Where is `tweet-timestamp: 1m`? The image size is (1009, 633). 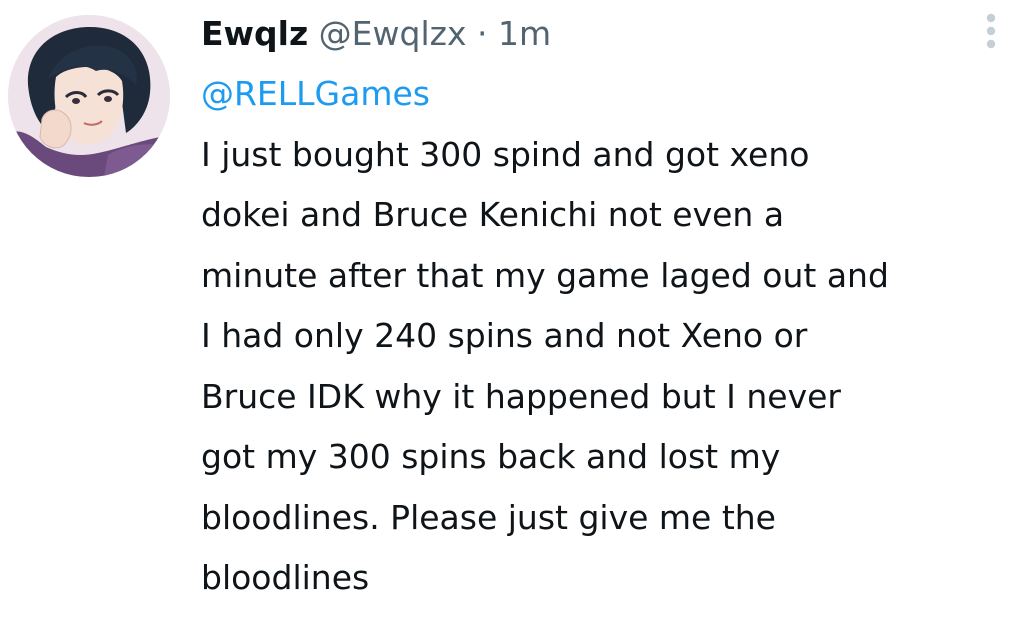 tweet-timestamp: 1m is located at coordinates (524, 33).